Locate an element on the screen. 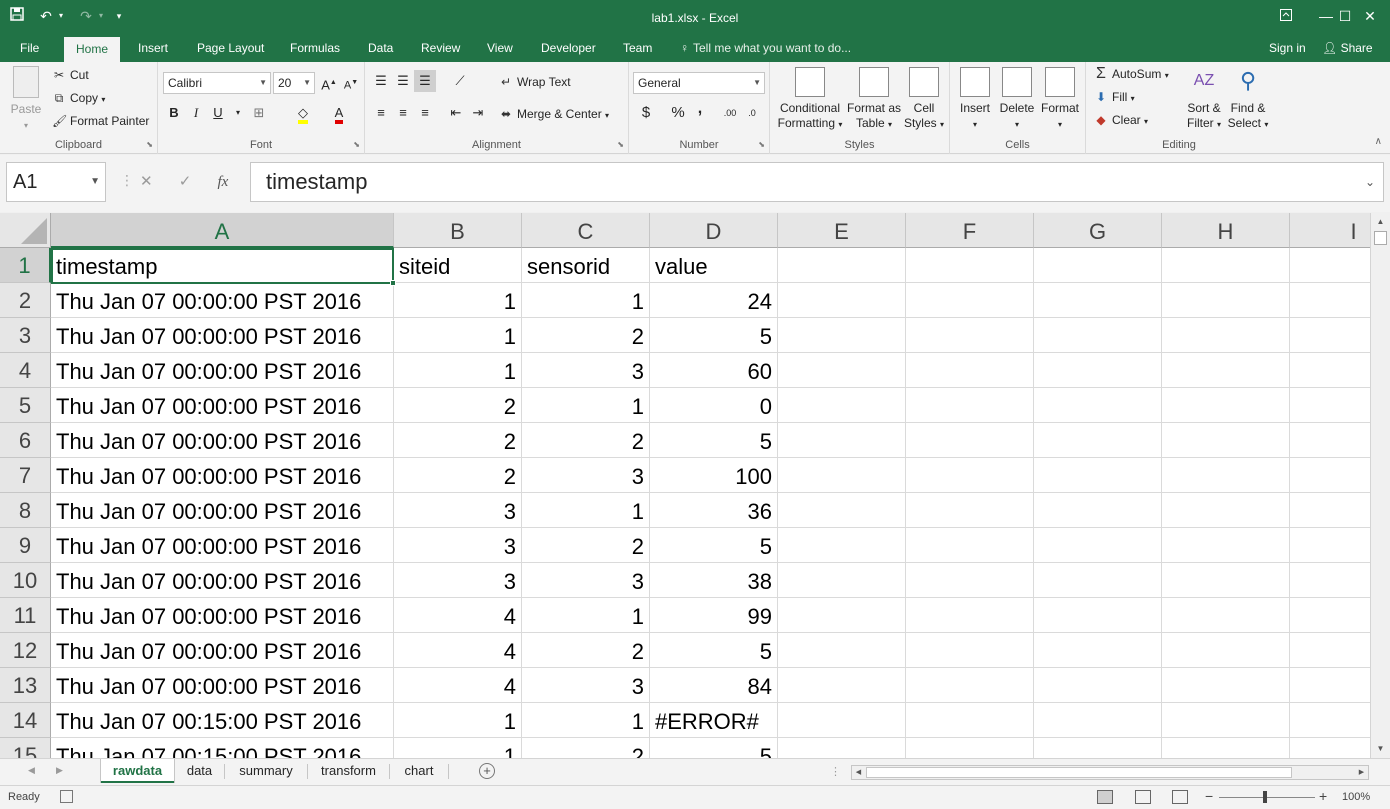 This screenshot has width=1390, height=809. decrease-indent-icon: ⇤ is located at coordinates (456, 113).